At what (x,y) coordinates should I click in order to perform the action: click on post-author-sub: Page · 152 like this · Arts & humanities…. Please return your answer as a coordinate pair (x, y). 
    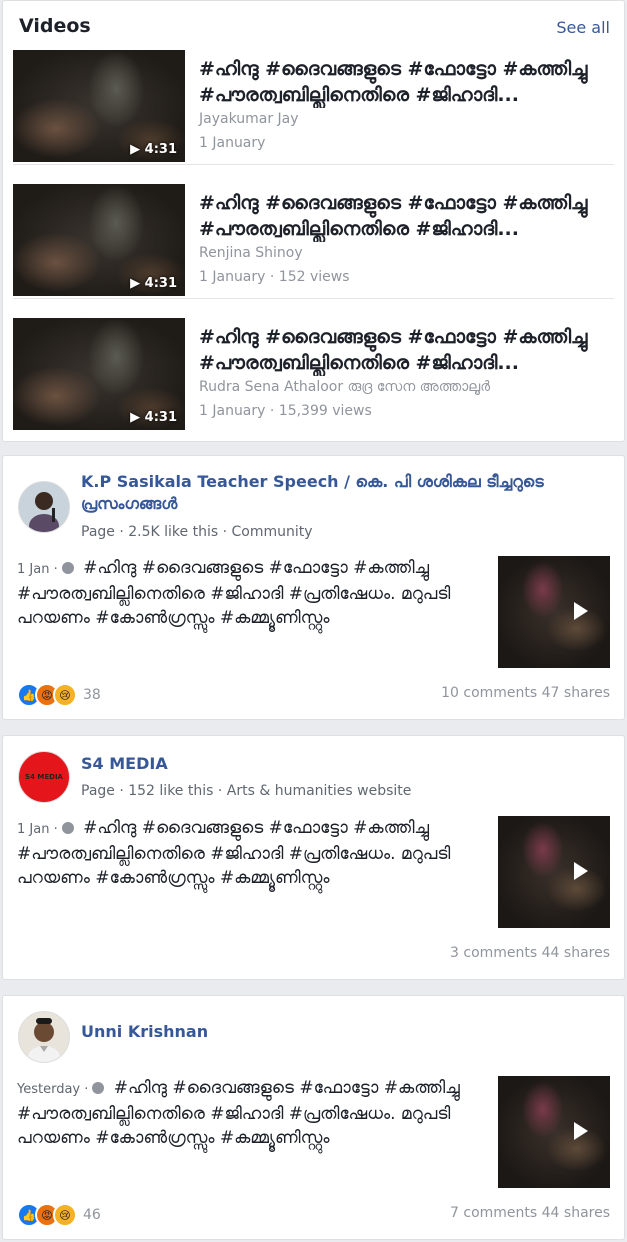
    Looking at the image, I should click on (246, 791).